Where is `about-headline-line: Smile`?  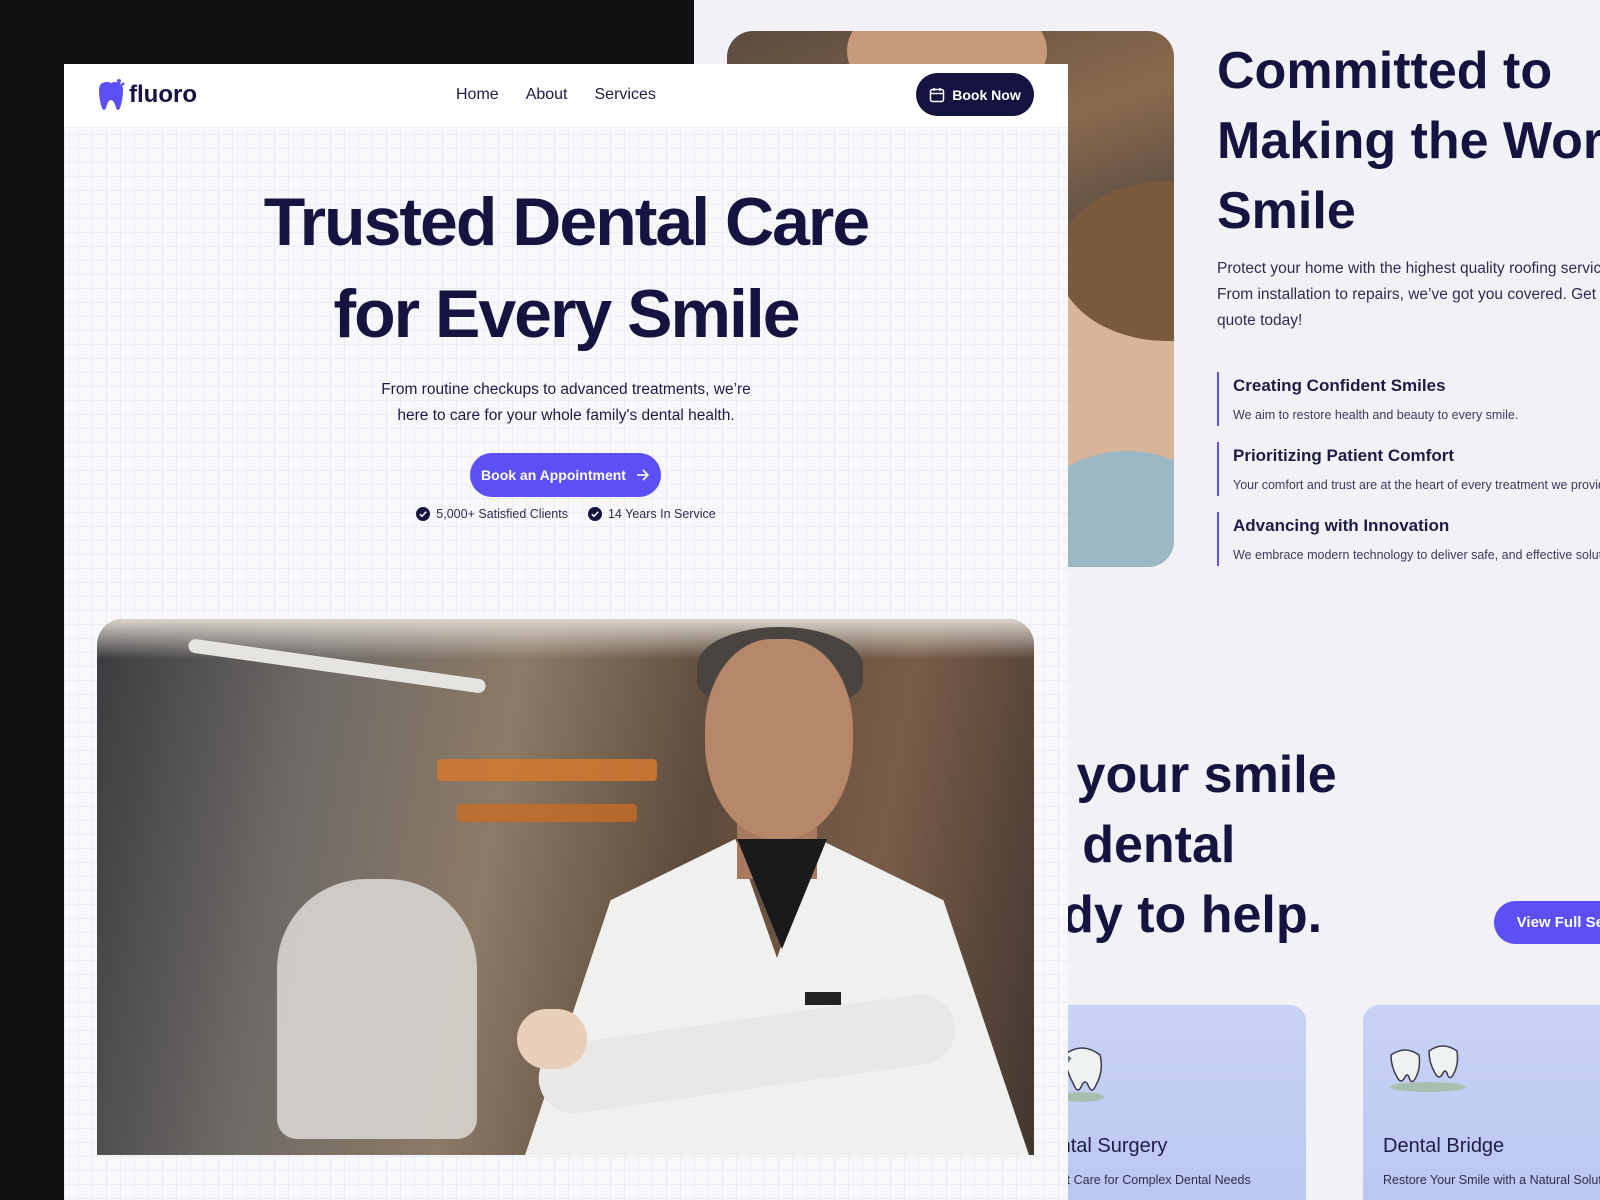
about-headline-line: Smile is located at coordinates (1286, 211).